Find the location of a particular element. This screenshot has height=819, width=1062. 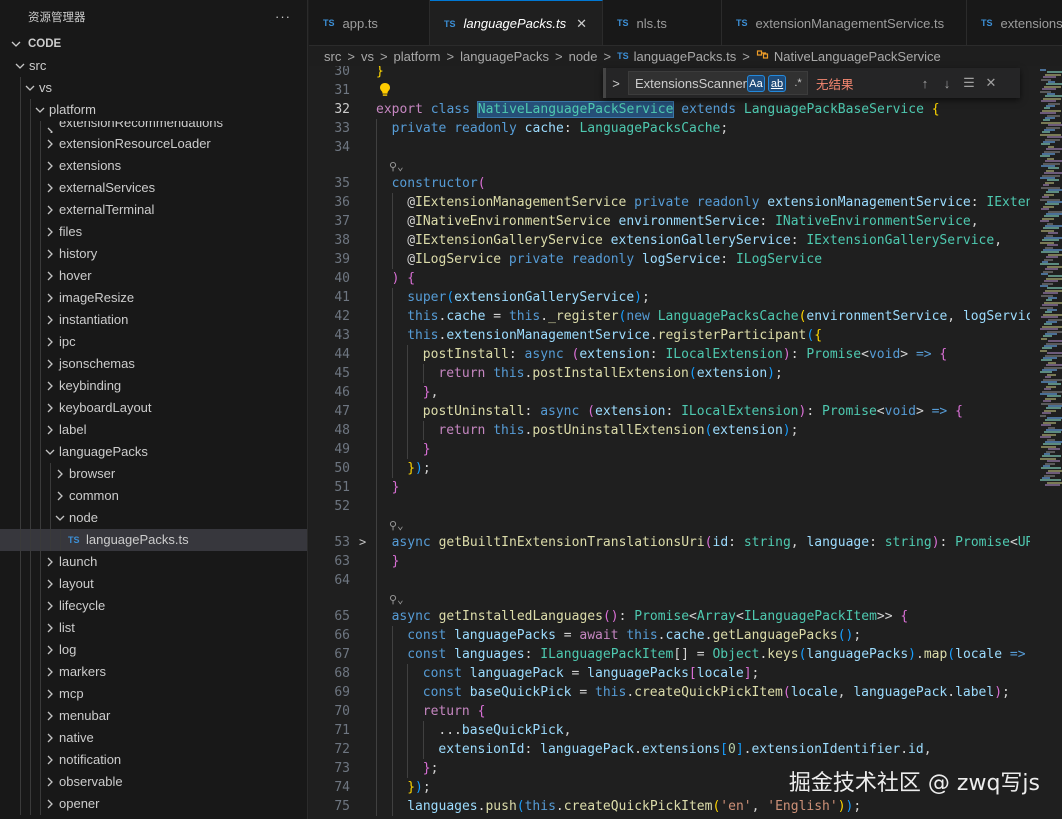

breadcrumb-symbol: NativeLanguagePackService is located at coordinates (857, 56).